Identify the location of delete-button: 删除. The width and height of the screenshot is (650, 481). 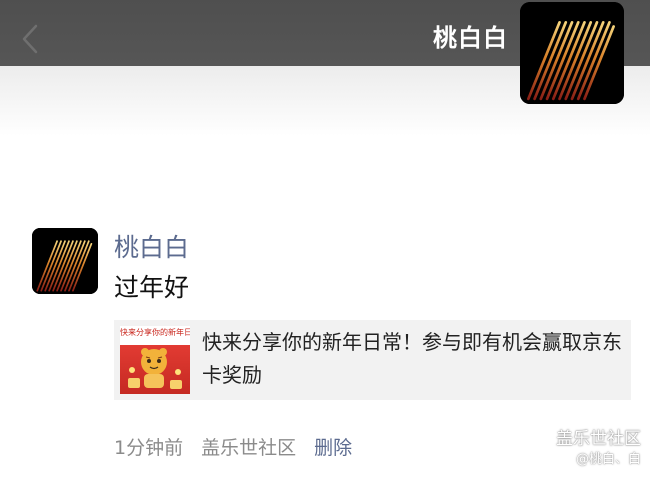
(333, 446).